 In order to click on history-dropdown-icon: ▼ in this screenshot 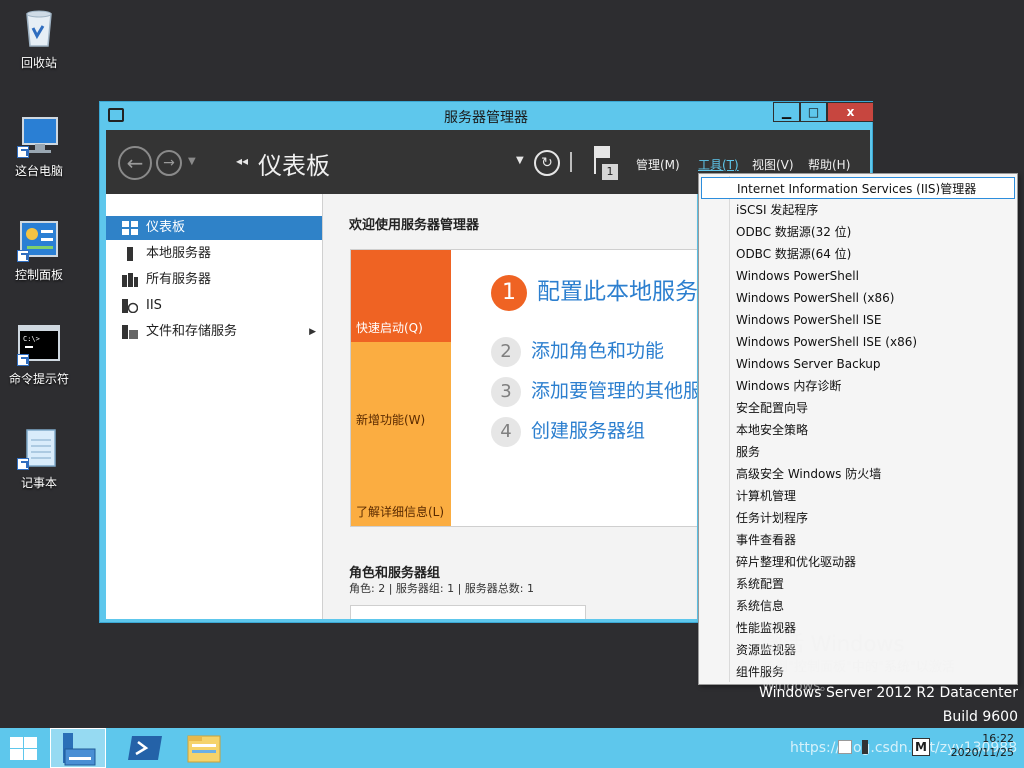, I will do `click(192, 161)`.